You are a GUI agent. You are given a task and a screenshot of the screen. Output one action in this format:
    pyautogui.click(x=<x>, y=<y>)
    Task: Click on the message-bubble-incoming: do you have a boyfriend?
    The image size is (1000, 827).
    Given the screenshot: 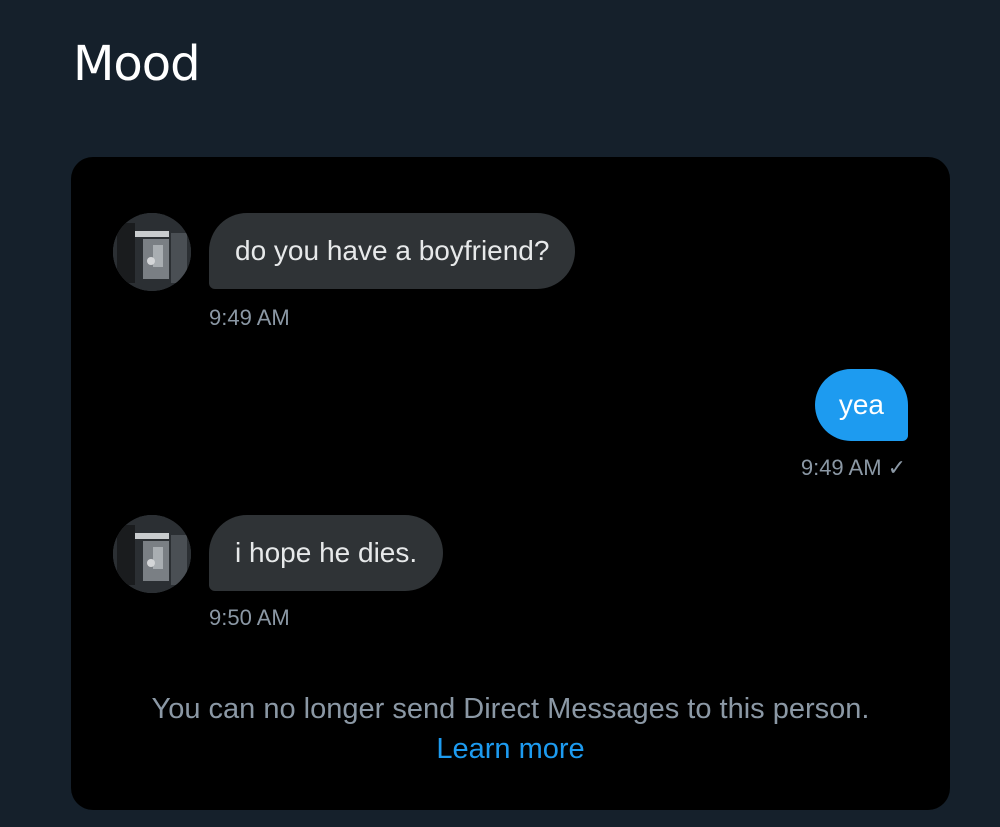 What is the action you would take?
    pyautogui.click(x=392, y=251)
    